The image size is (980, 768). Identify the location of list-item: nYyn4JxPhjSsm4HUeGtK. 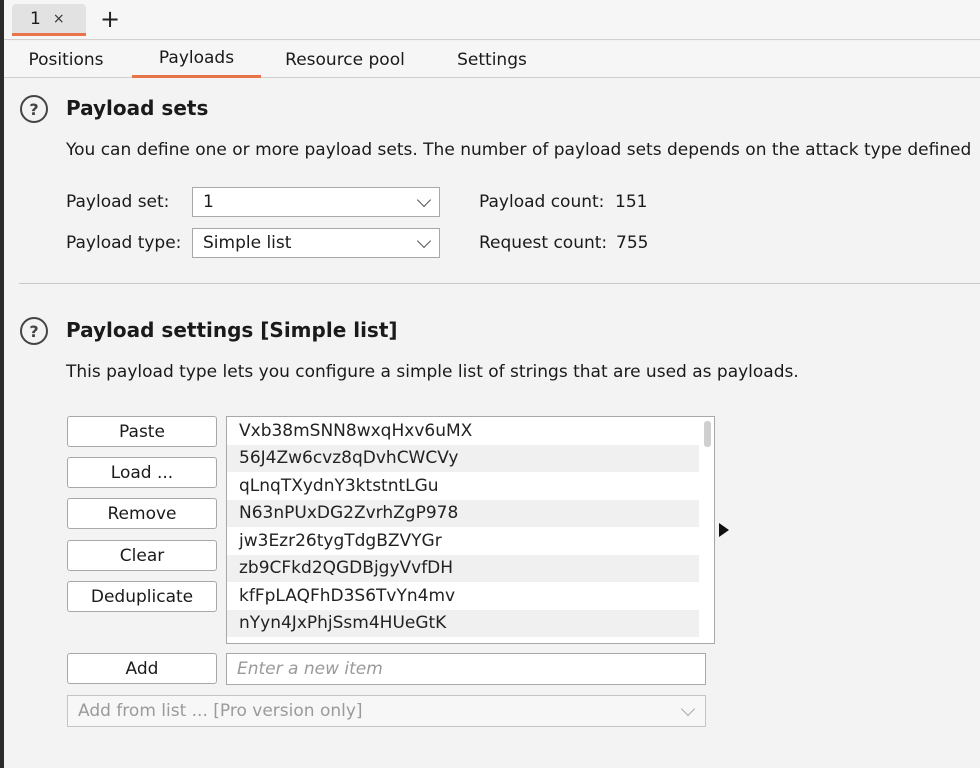
(463, 623).